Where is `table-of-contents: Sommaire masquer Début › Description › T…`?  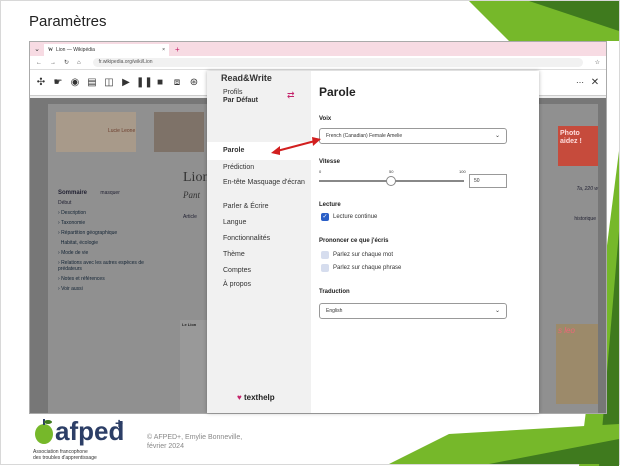
table-of-contents: Sommaire masquer Début › Description › T… is located at coordinates (113, 243).